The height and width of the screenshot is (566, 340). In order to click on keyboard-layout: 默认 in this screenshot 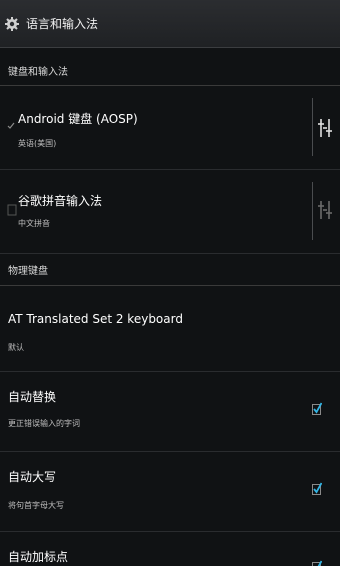, I will do `click(16, 347)`.